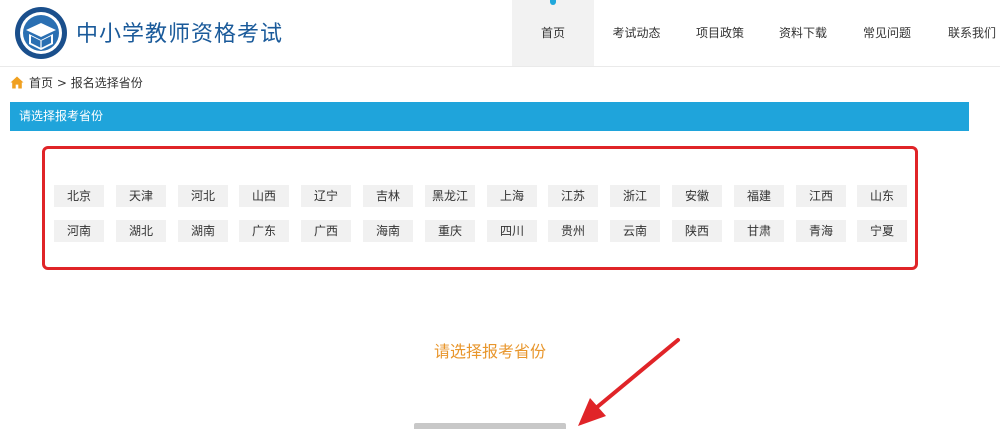  I want to click on breadcrumb: 首页 > 报名选择省份, so click(76, 83).